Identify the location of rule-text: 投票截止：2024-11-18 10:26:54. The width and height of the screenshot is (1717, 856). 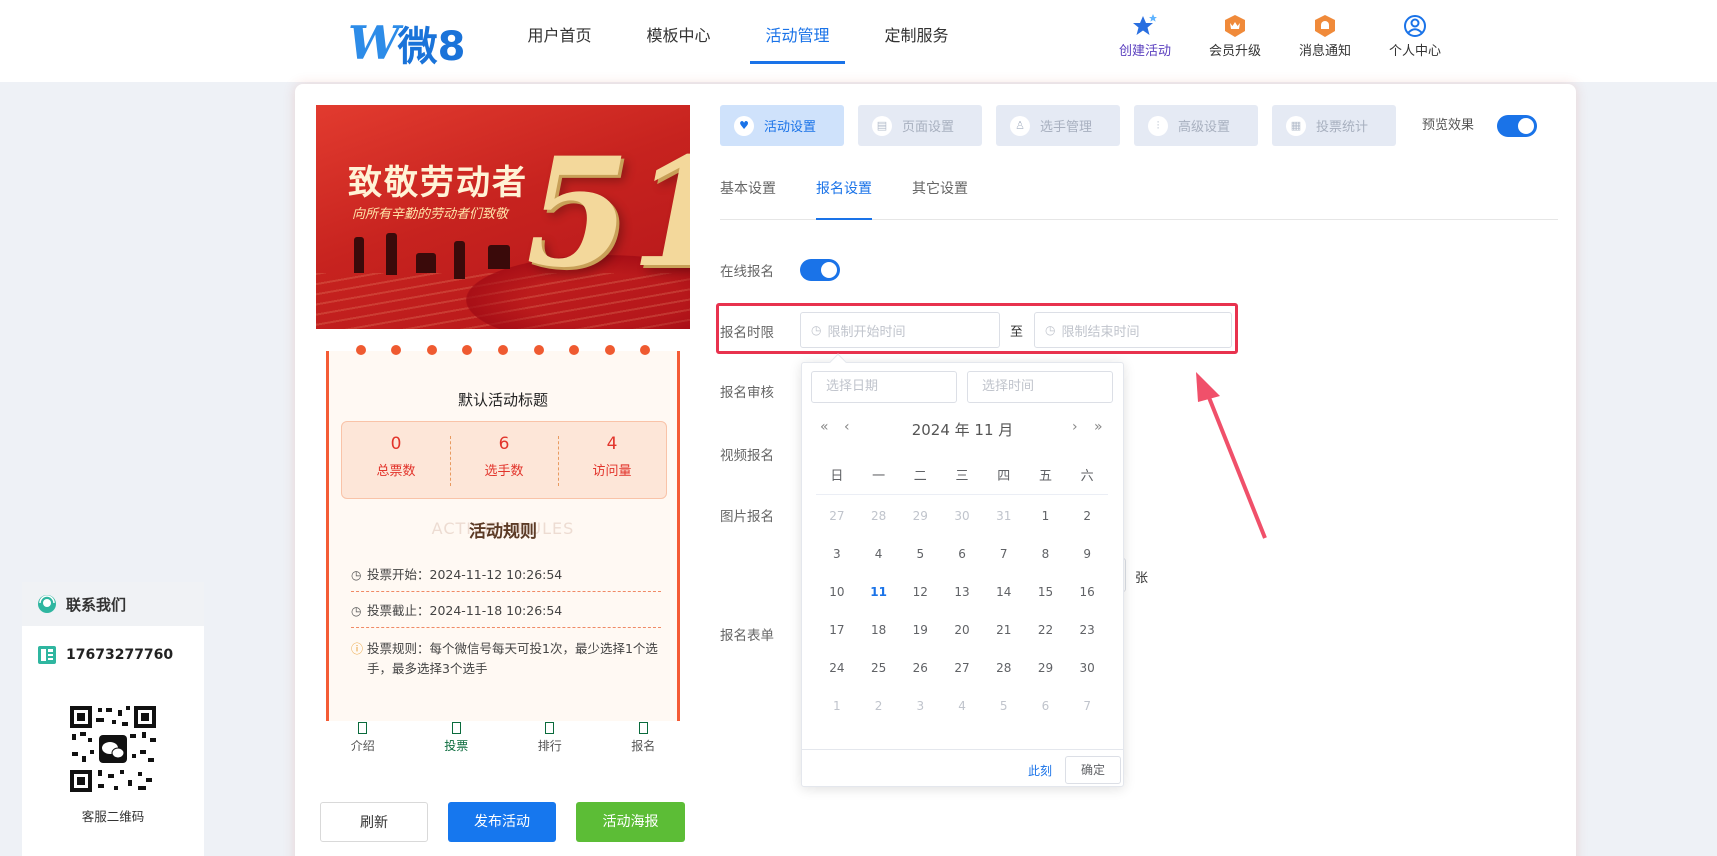
(465, 610).